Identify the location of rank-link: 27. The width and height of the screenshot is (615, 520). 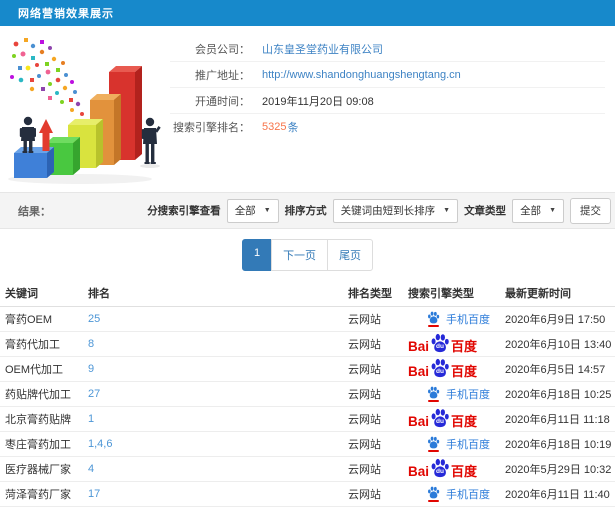
(94, 394).